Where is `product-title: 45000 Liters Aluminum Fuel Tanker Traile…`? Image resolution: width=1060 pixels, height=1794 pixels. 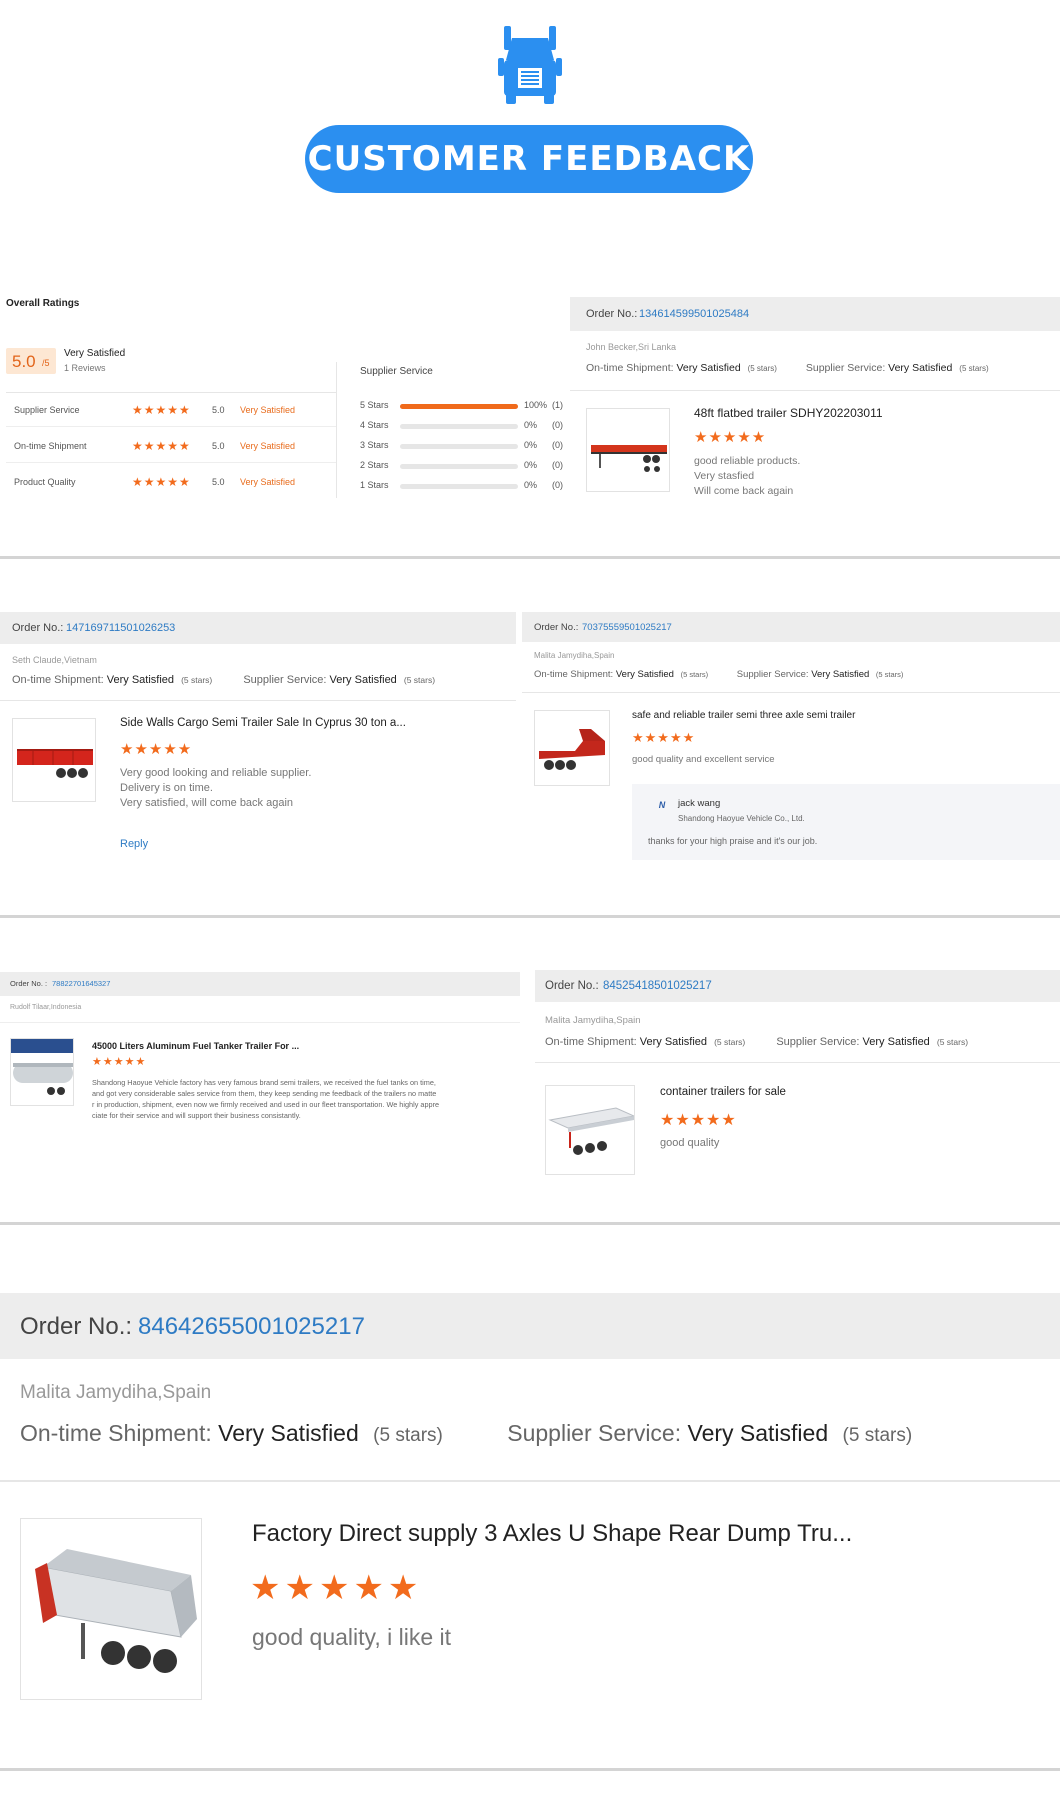 product-title: 45000 Liters Aluminum Fuel Tanker Traile… is located at coordinates (195, 1046).